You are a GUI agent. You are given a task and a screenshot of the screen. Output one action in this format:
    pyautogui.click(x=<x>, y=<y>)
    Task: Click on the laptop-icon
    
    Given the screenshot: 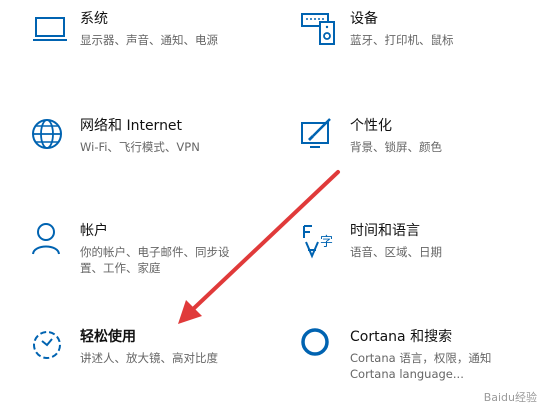 What is the action you would take?
    pyautogui.click(x=50, y=30)
    